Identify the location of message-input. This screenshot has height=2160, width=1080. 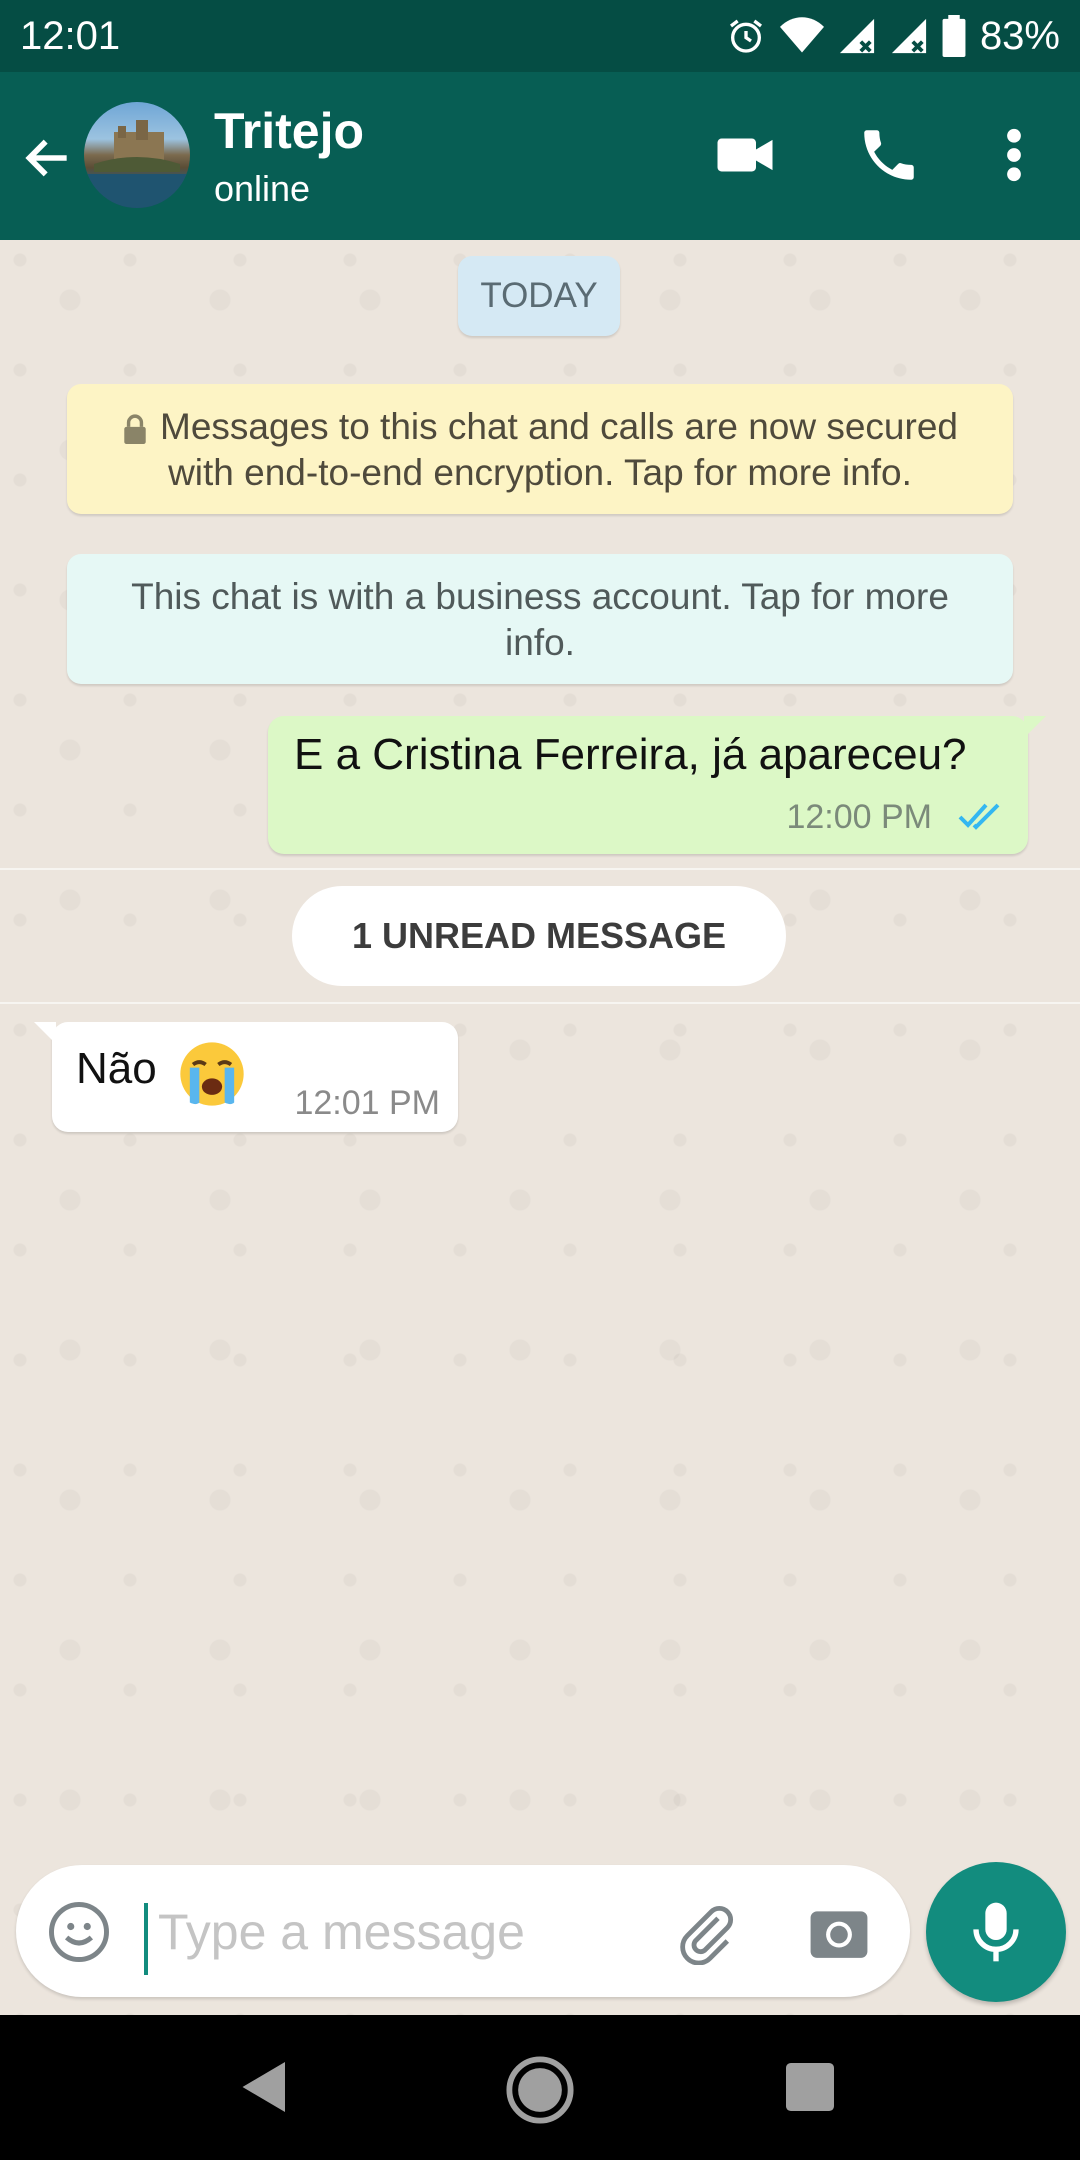
(398, 1932).